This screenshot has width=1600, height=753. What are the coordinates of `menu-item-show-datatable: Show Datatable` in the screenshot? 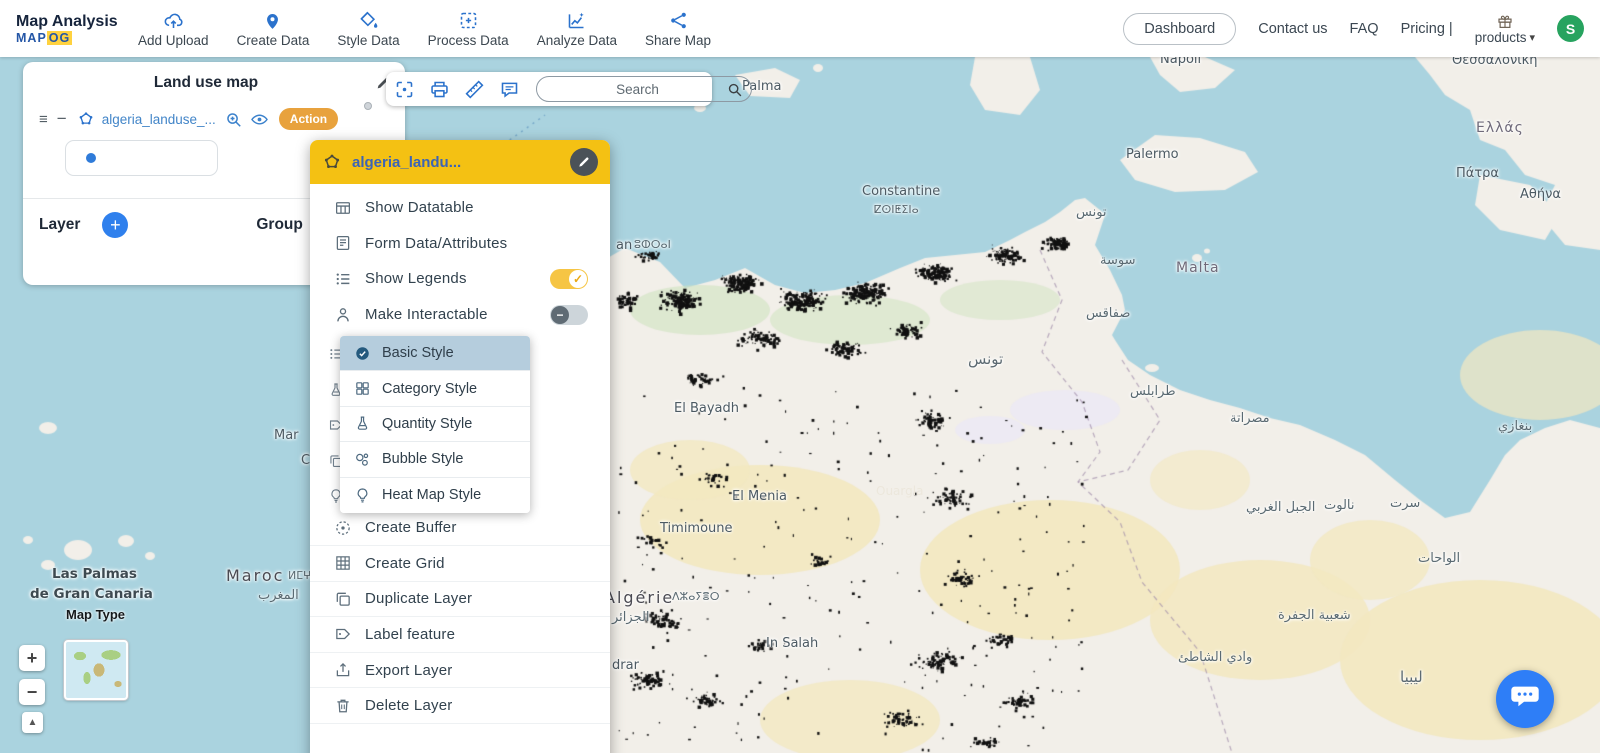 It's located at (460, 208).